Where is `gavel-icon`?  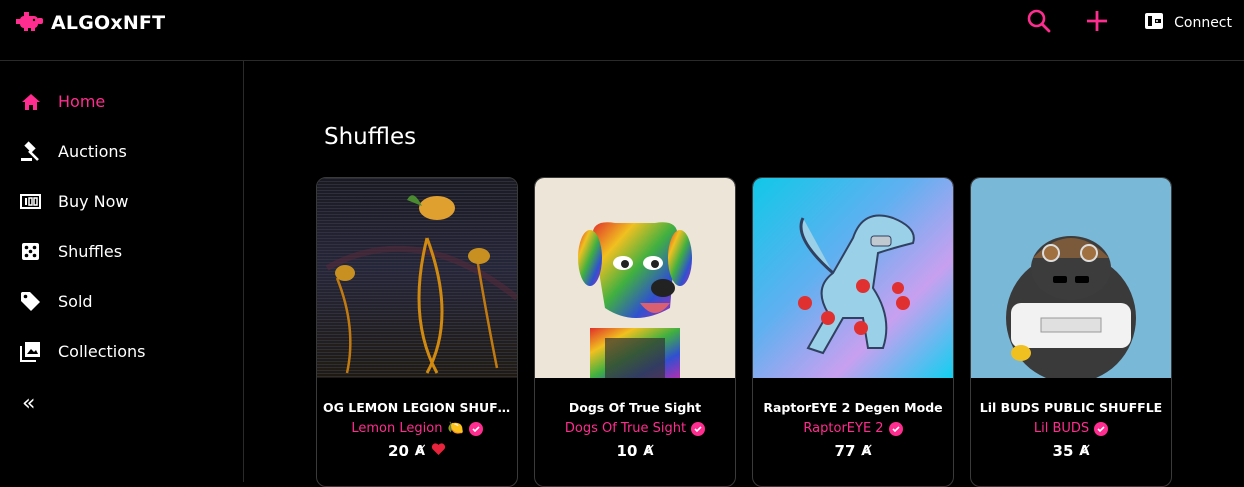 gavel-icon is located at coordinates (30, 151).